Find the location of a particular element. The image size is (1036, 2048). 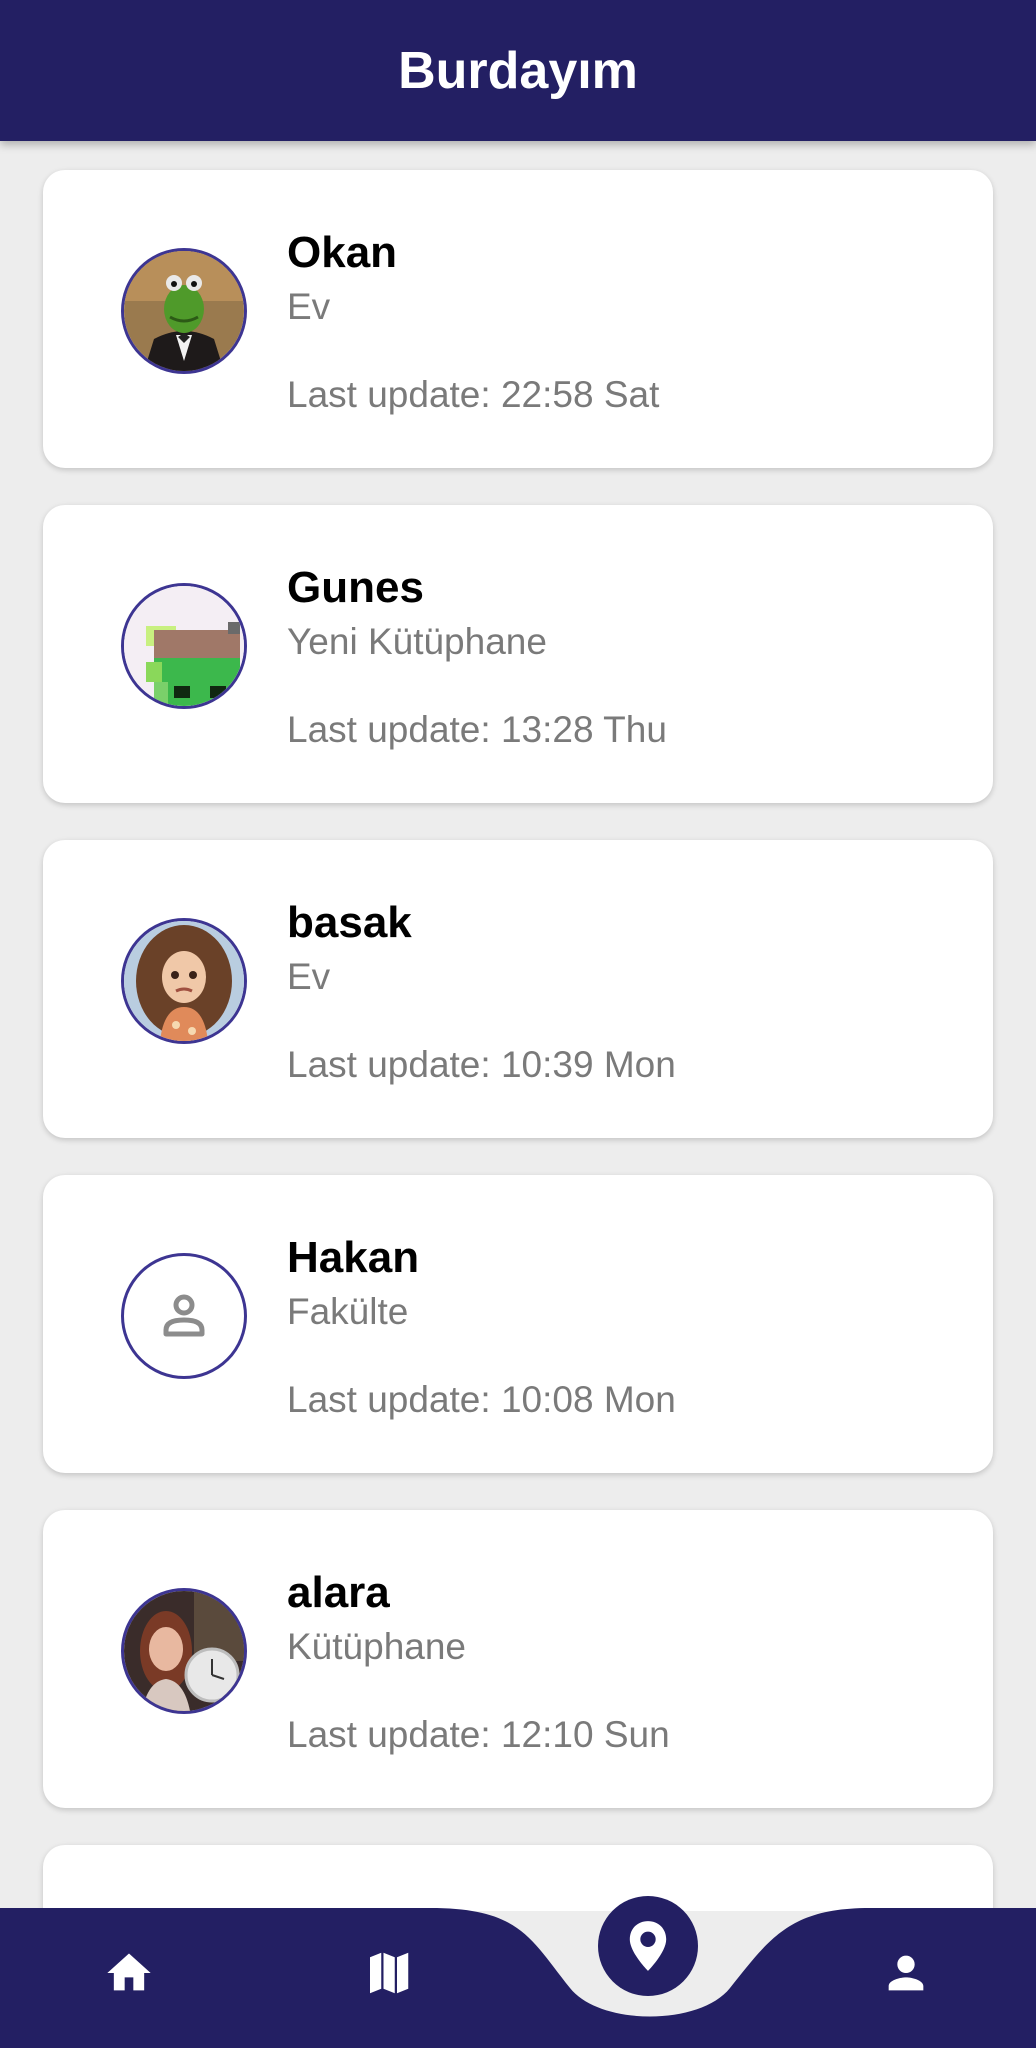

home-icon is located at coordinates (129, 1972).